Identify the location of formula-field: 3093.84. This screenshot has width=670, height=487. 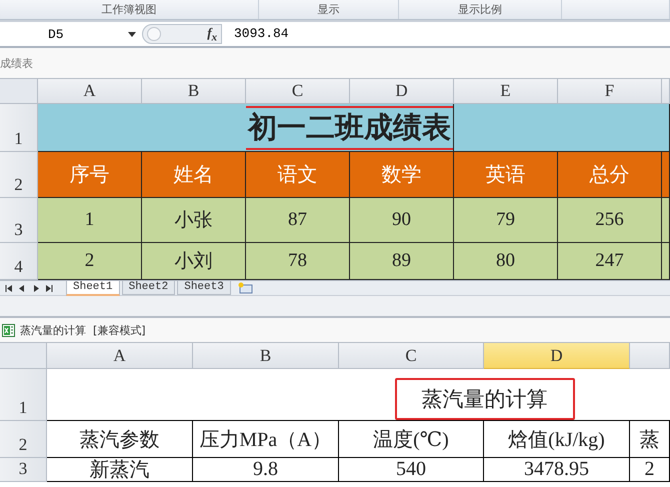
(446, 34).